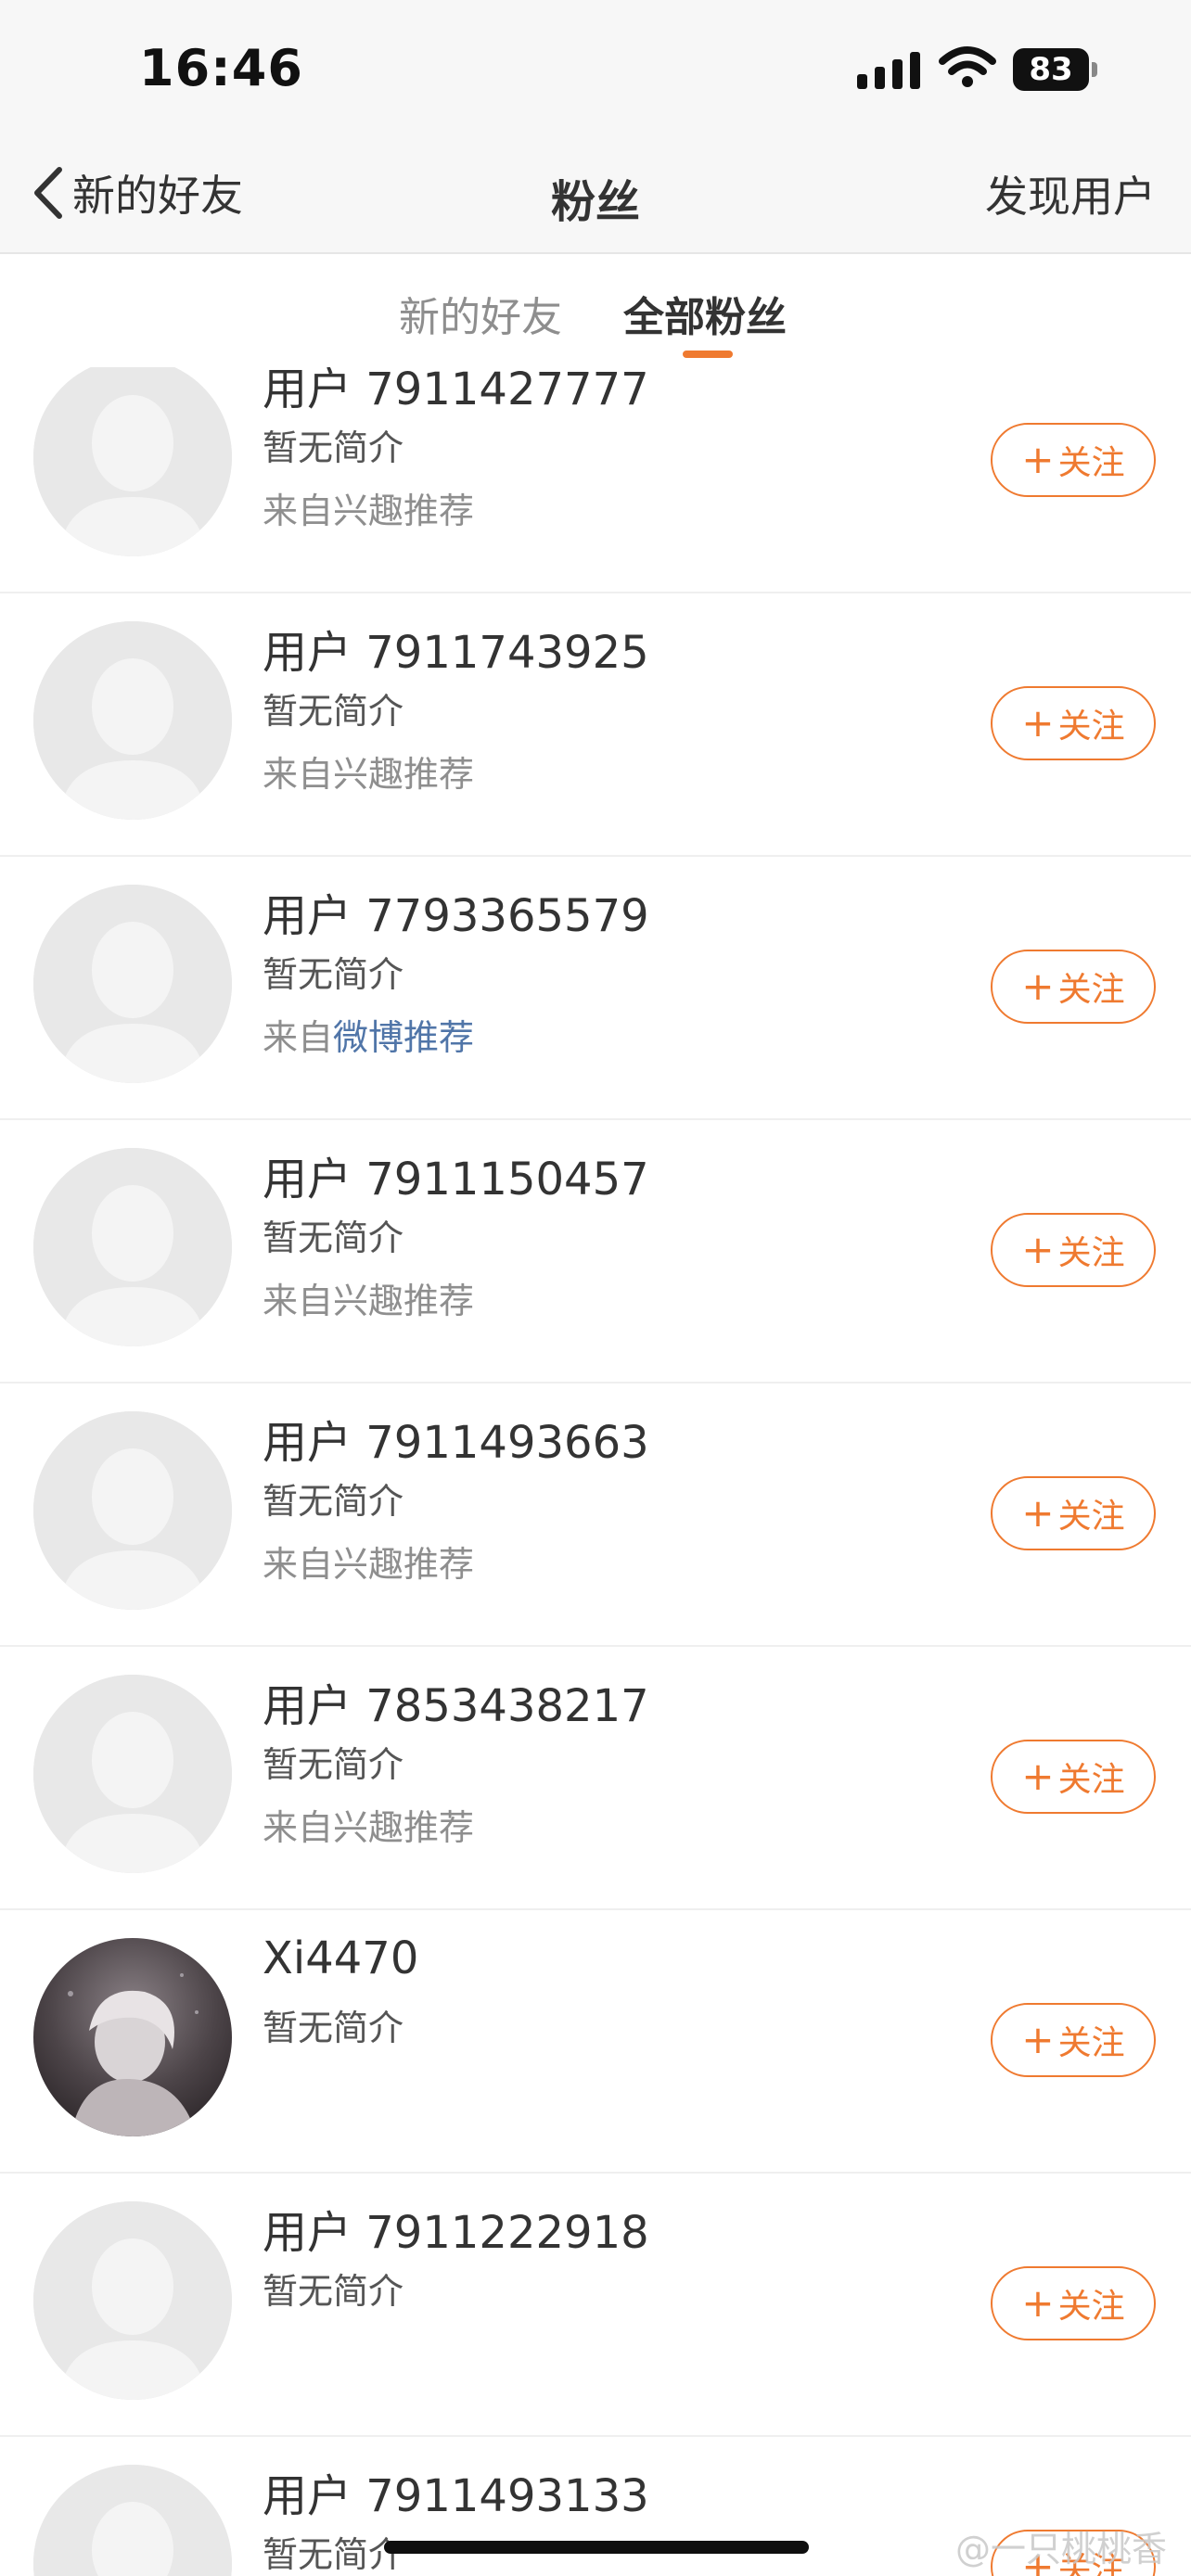  I want to click on battery-icon: 83, so click(1055, 69).